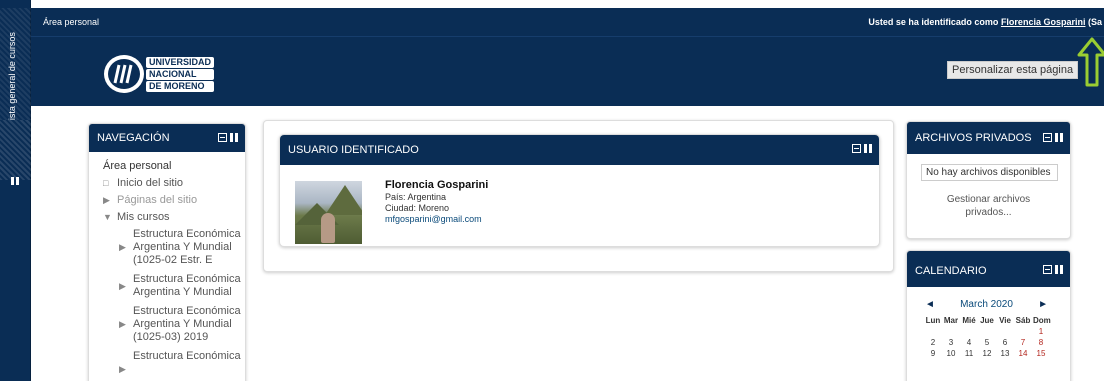 Image resolution: width=1104 pixels, height=381 pixels. What do you see at coordinates (969, 342) in the screenshot?
I see `calendar-day: 4` at bounding box center [969, 342].